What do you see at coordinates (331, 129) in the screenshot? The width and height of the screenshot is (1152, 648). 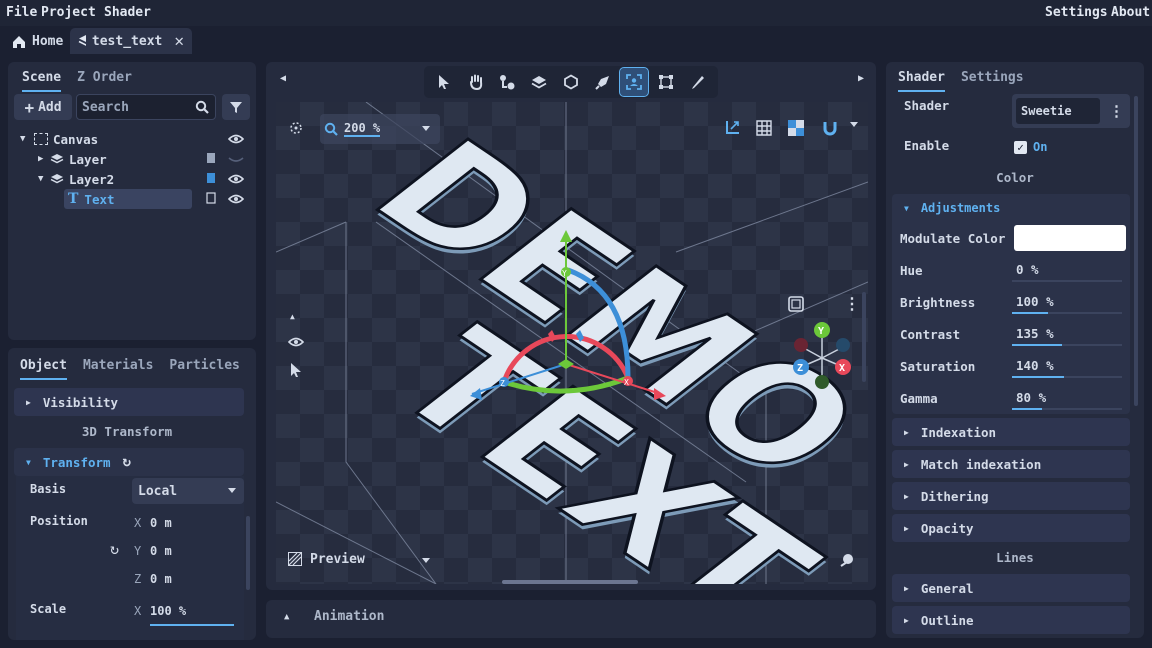 I see `zoom-icon` at bounding box center [331, 129].